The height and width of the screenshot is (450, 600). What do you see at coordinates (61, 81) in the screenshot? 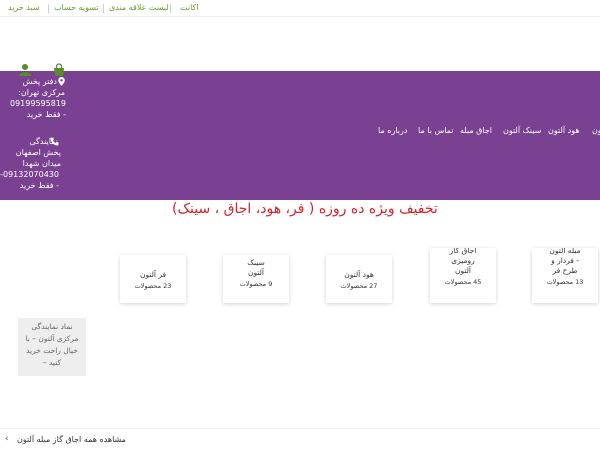
I see `location-pin-icon` at bounding box center [61, 81].